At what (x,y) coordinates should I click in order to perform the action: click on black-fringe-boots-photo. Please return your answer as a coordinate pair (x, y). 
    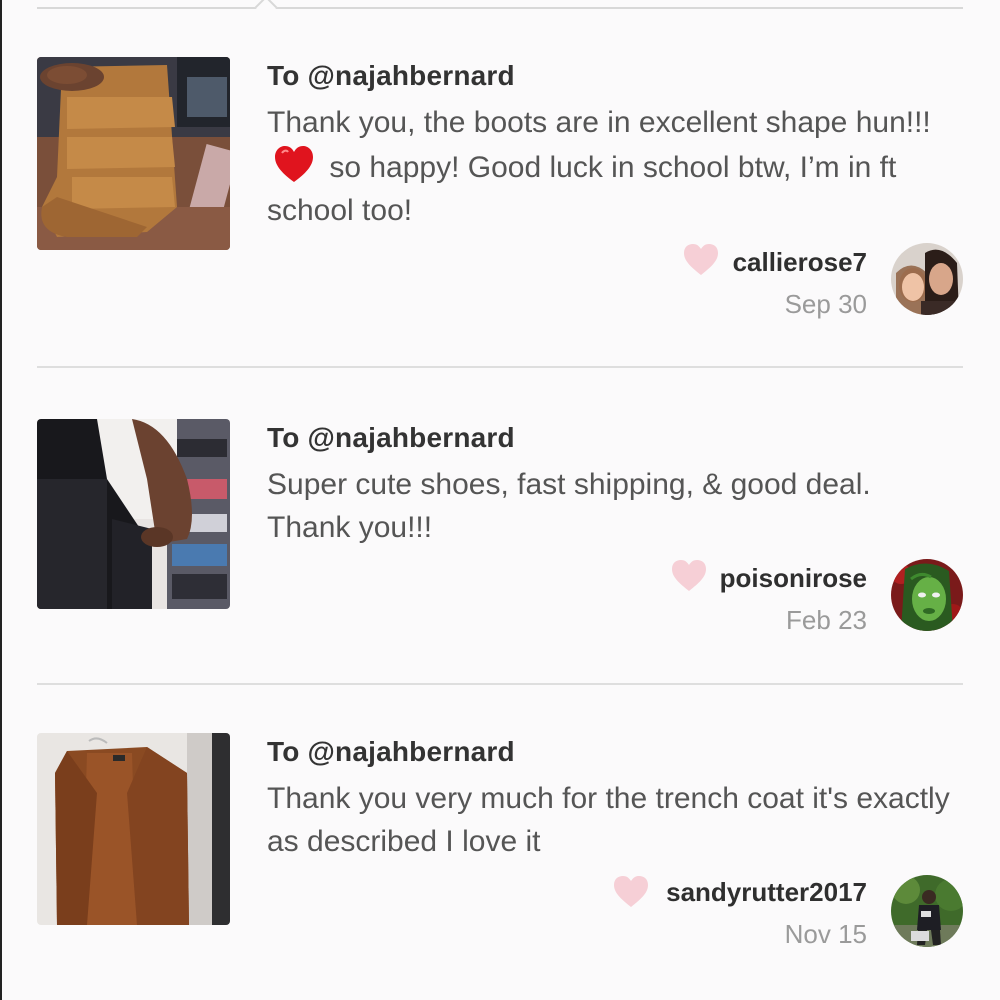
    Looking at the image, I should click on (133, 514).